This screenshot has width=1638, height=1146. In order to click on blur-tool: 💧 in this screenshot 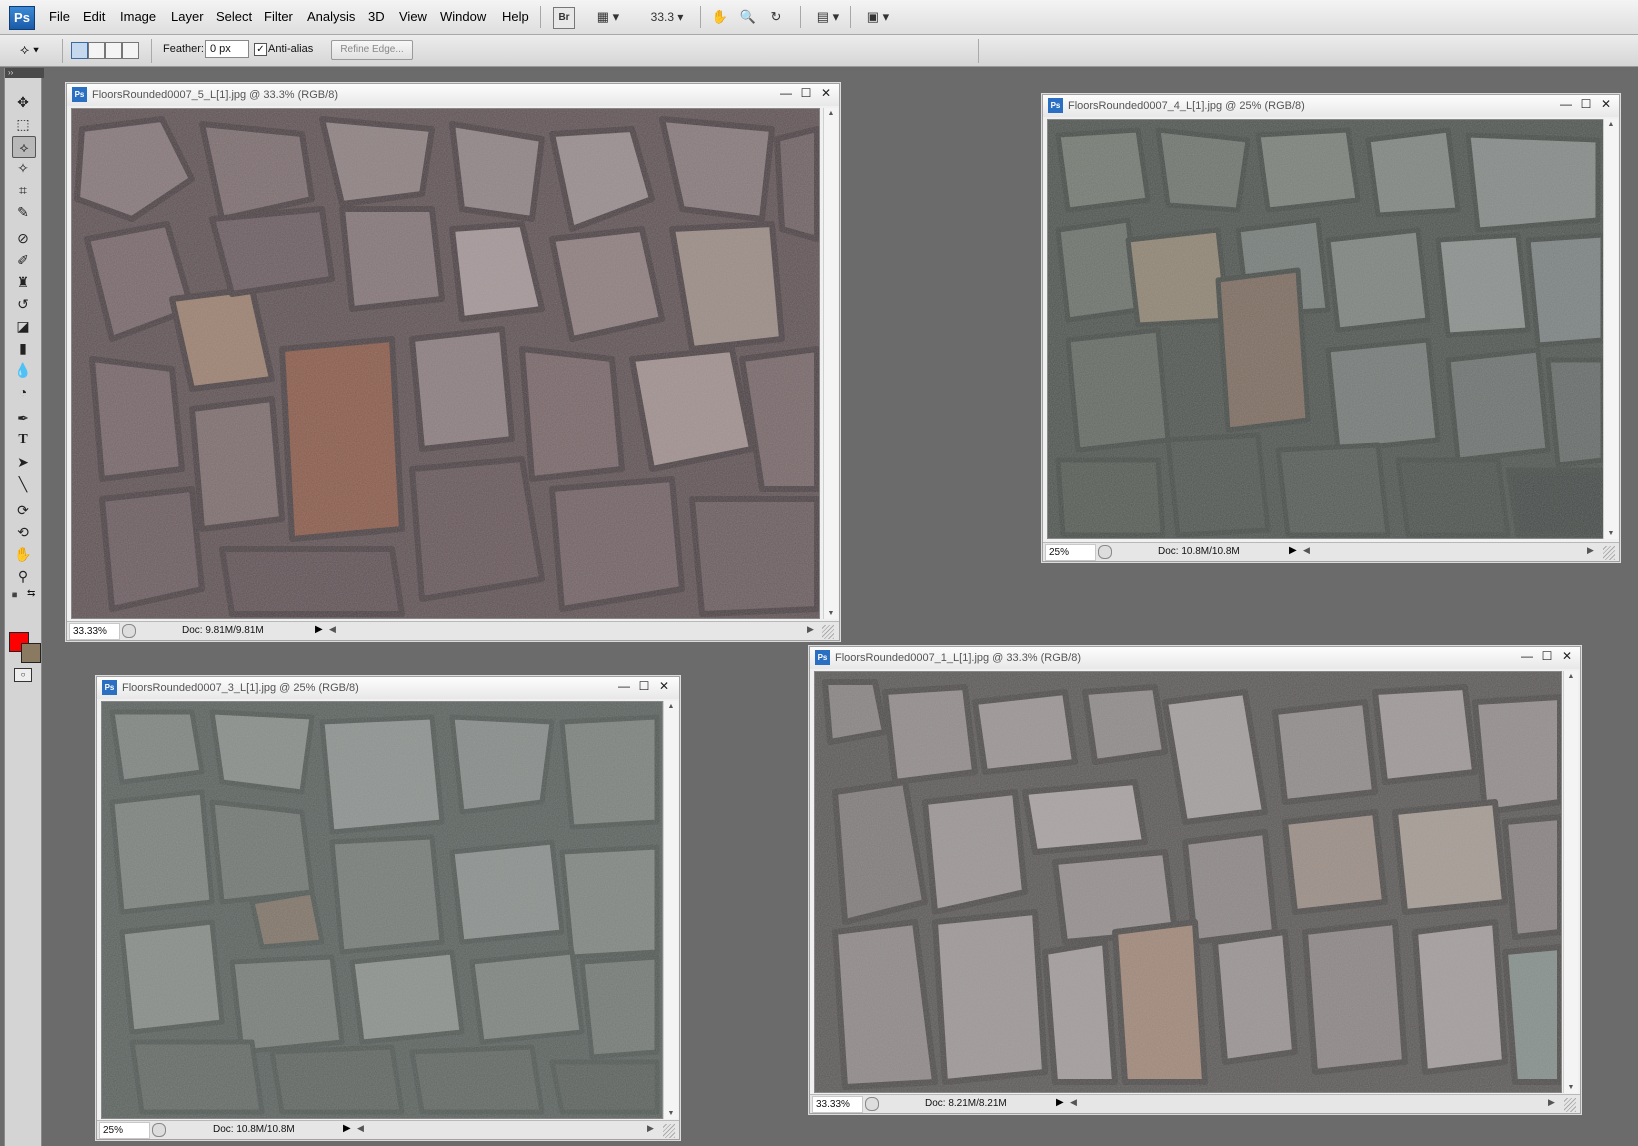, I will do `click(23, 370)`.